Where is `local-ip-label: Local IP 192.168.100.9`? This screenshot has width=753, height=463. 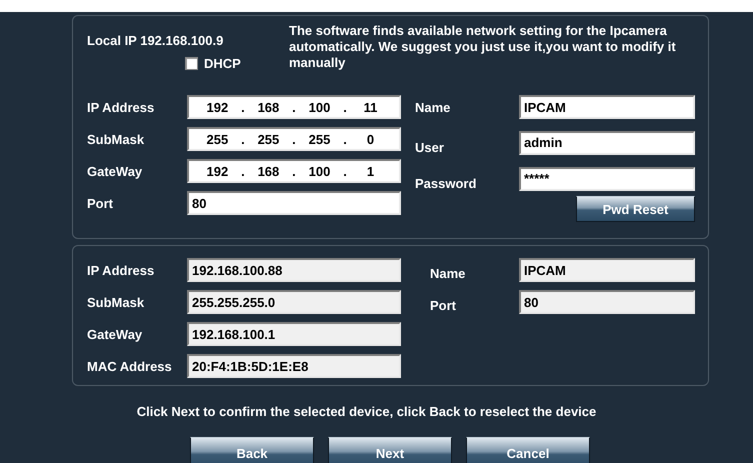 local-ip-label: Local IP 192.168.100.9 is located at coordinates (155, 40).